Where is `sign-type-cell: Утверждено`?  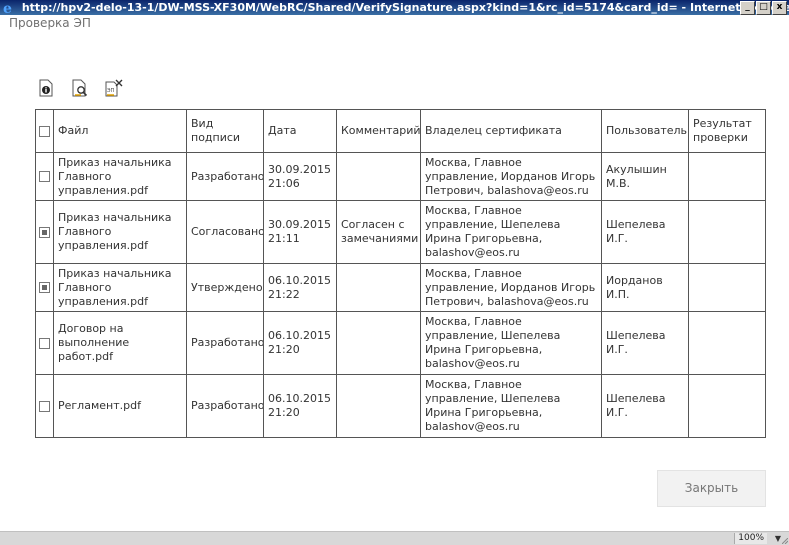
sign-type-cell: Утверждено is located at coordinates (225, 288).